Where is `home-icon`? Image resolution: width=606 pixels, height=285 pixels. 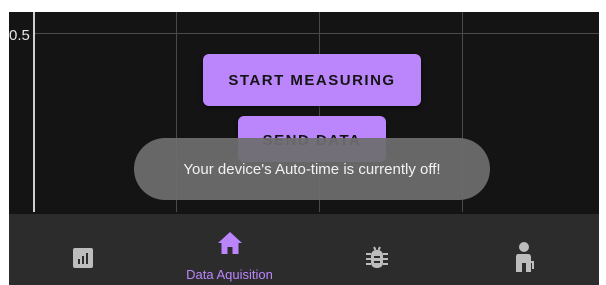 home-icon is located at coordinates (229, 243).